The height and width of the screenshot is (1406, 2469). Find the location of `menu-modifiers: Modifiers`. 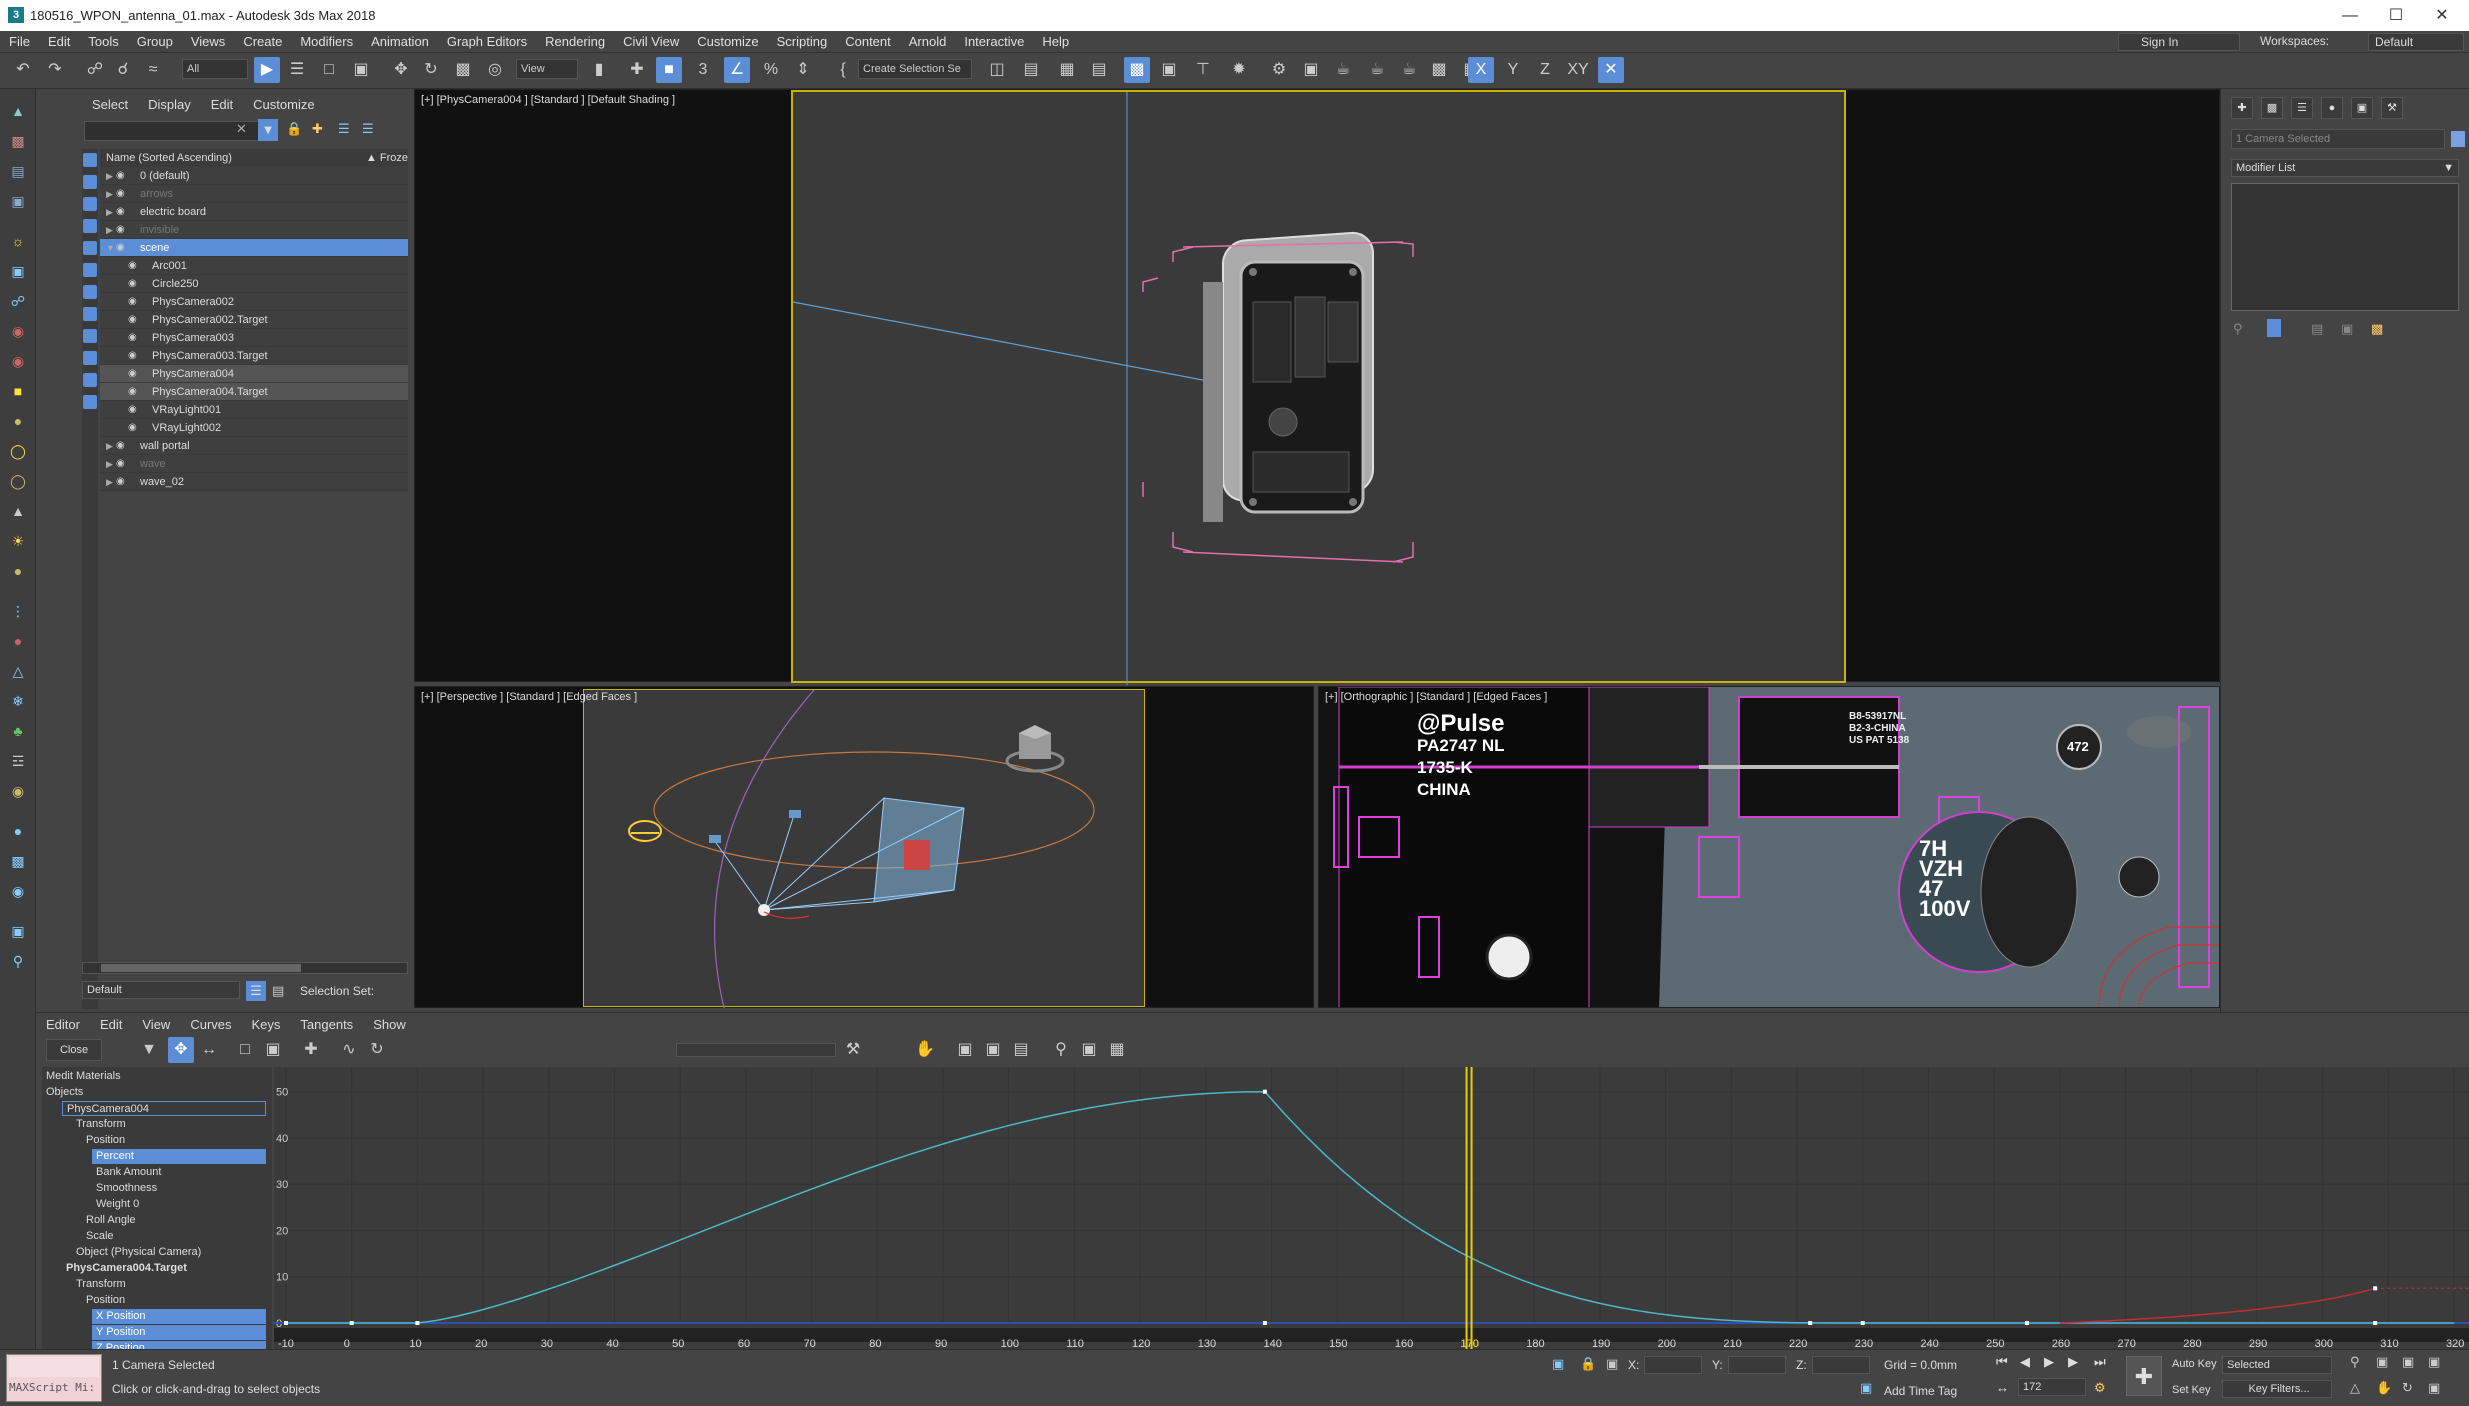

menu-modifiers: Modifiers is located at coordinates (326, 41).